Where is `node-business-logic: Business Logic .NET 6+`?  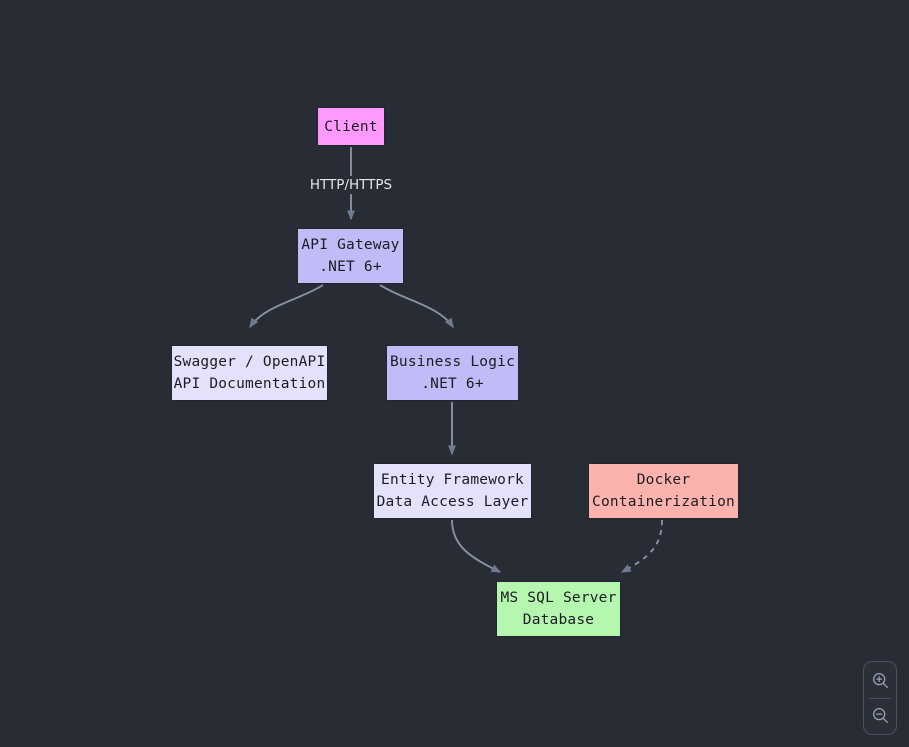
node-business-logic: Business Logic .NET 6+ is located at coordinates (452, 373).